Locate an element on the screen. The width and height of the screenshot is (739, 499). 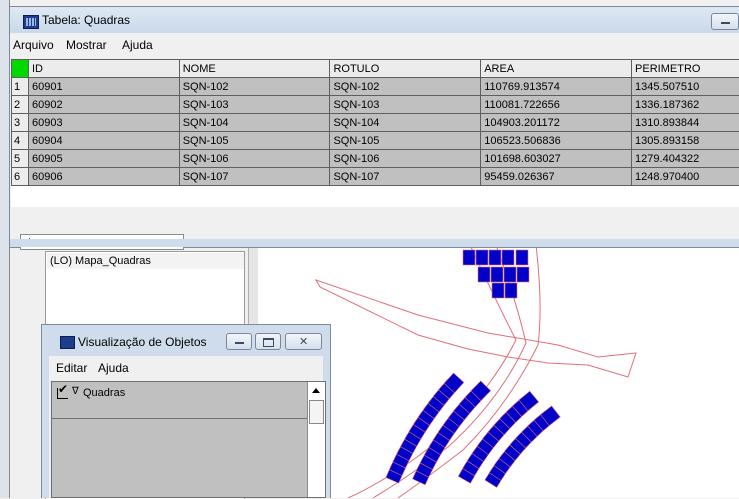
expand-triangle-icon: ∇ is located at coordinates (75, 391).